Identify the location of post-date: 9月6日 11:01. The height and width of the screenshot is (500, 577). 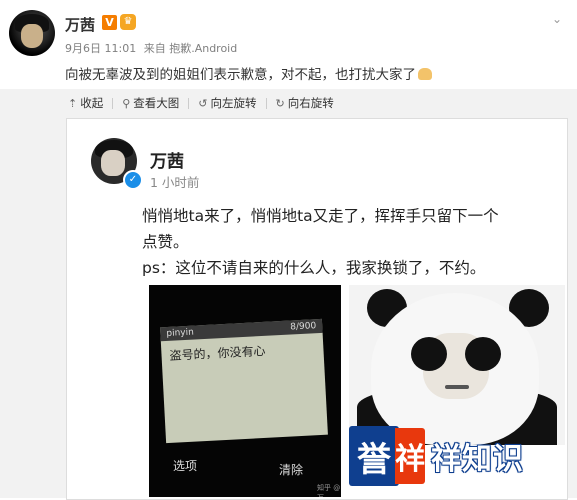
(100, 48).